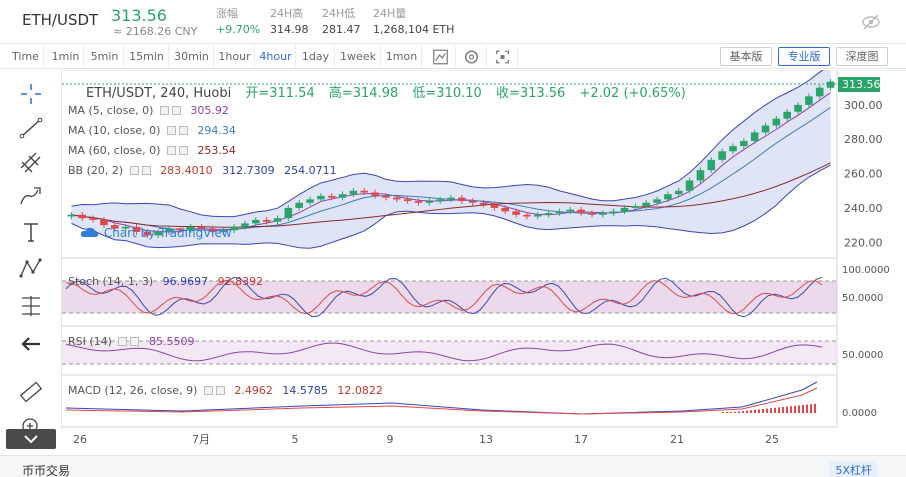 This screenshot has width=906, height=477. I want to click on ma10-legend: MA (10, close, 0) 294.34, so click(152, 130).